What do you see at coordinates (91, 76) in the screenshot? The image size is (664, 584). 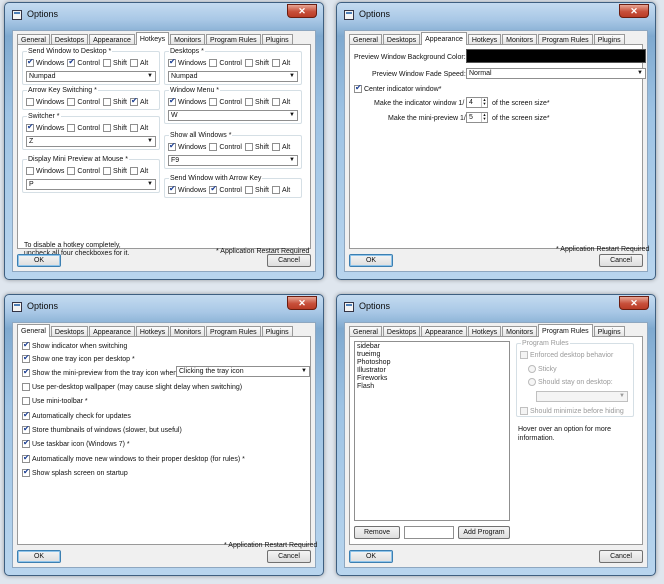 I see `hotkey-key-select: Numpad ▼` at bounding box center [91, 76].